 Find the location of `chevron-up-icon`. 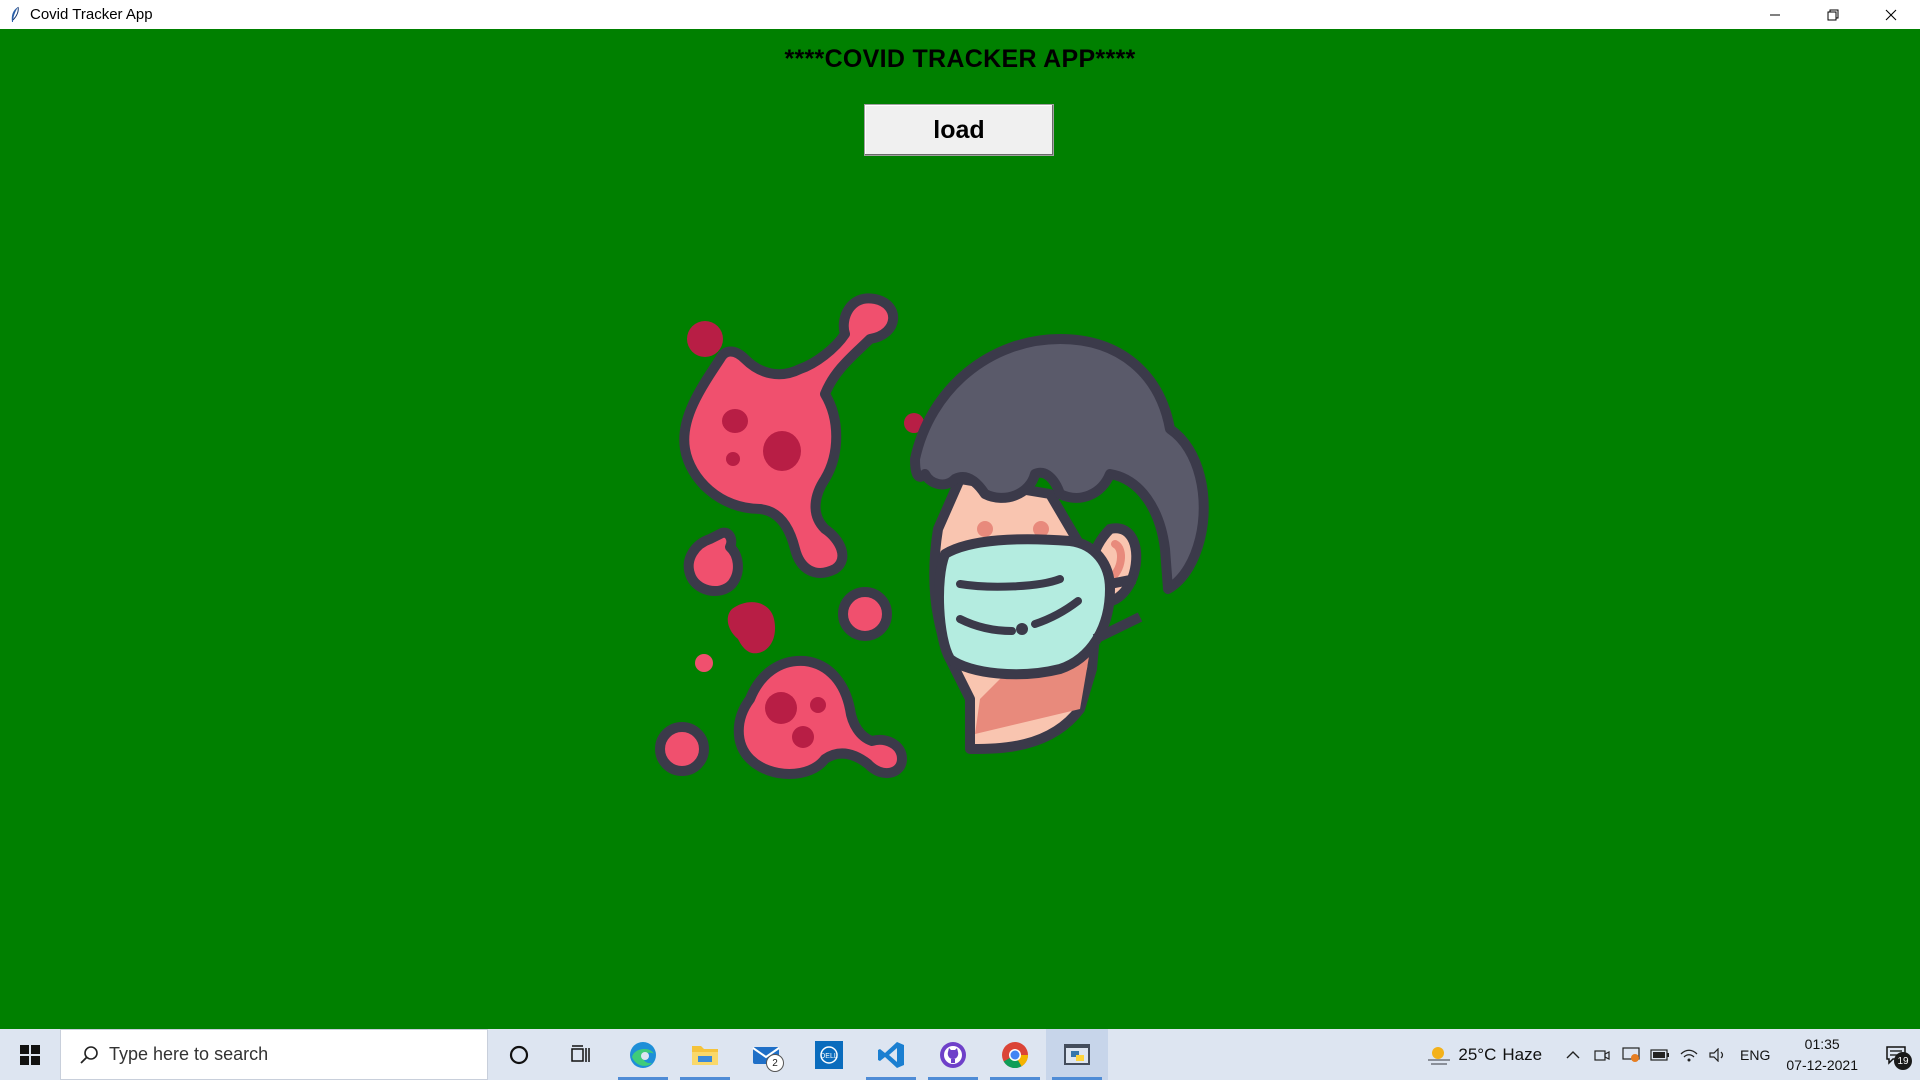

chevron-up-icon is located at coordinates (1573, 1054).